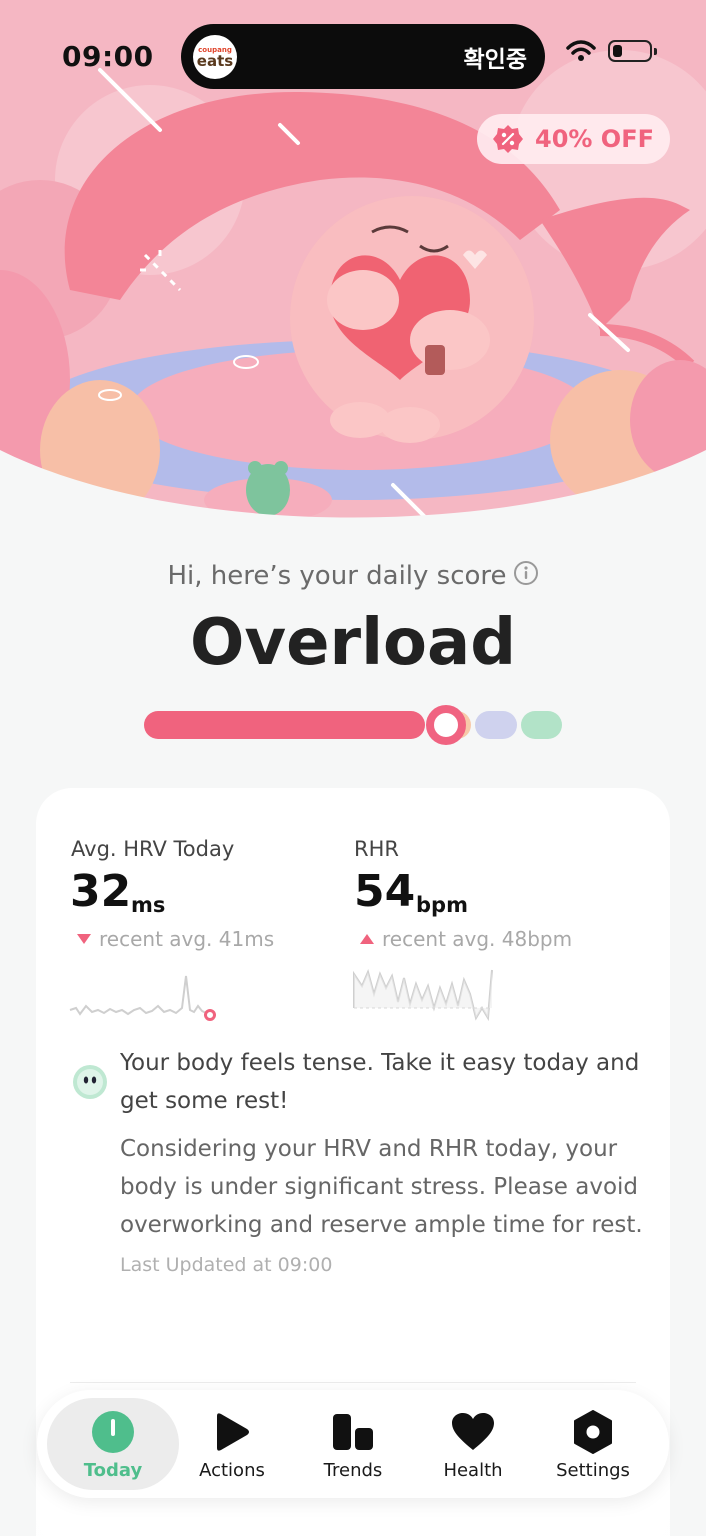 The width and height of the screenshot is (706, 1536). I want to click on today-icon, so click(113, 1432).